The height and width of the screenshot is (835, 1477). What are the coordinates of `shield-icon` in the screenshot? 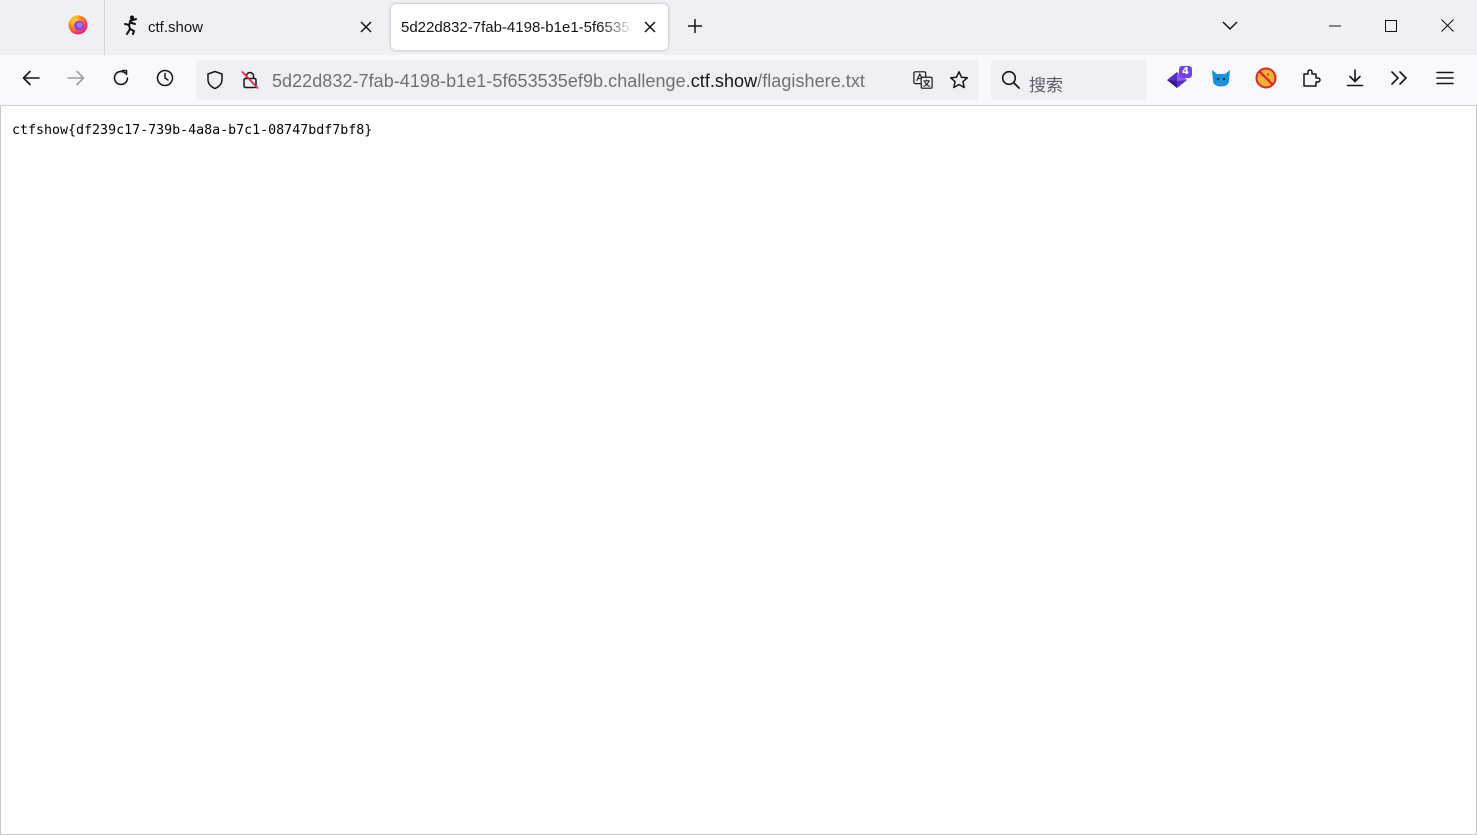 It's located at (215, 80).